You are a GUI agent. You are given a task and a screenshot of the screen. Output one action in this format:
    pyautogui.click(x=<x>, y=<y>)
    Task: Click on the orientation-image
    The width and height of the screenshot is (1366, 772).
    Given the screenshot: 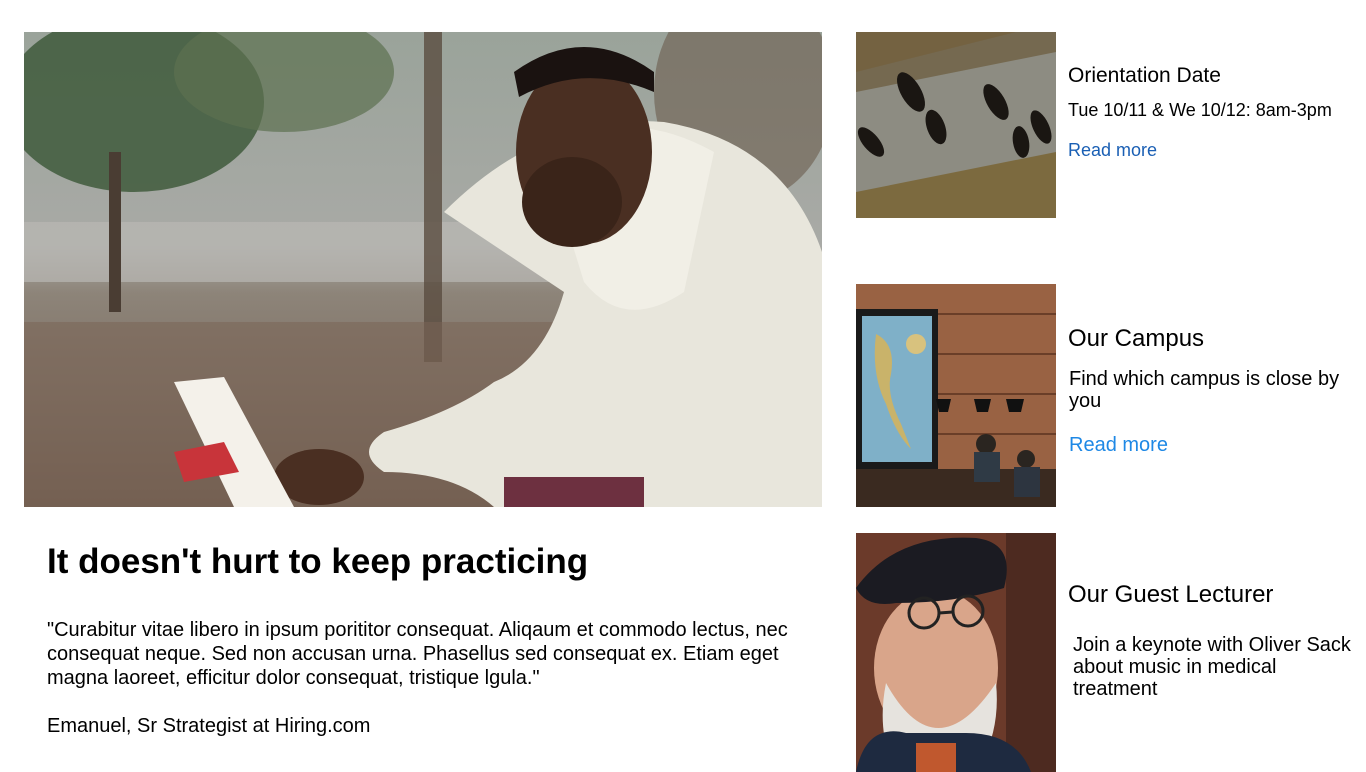 What is the action you would take?
    pyautogui.click(x=956, y=125)
    